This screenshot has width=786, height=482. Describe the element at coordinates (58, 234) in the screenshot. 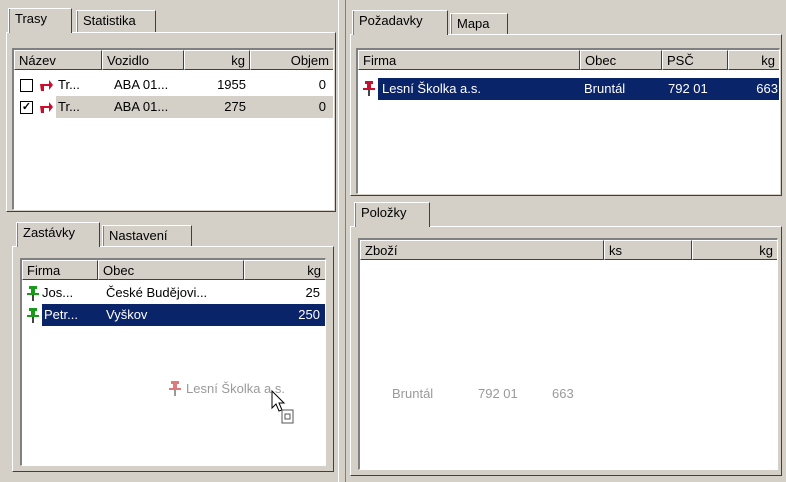

I see `tab-zastavky: Zastávky` at that location.